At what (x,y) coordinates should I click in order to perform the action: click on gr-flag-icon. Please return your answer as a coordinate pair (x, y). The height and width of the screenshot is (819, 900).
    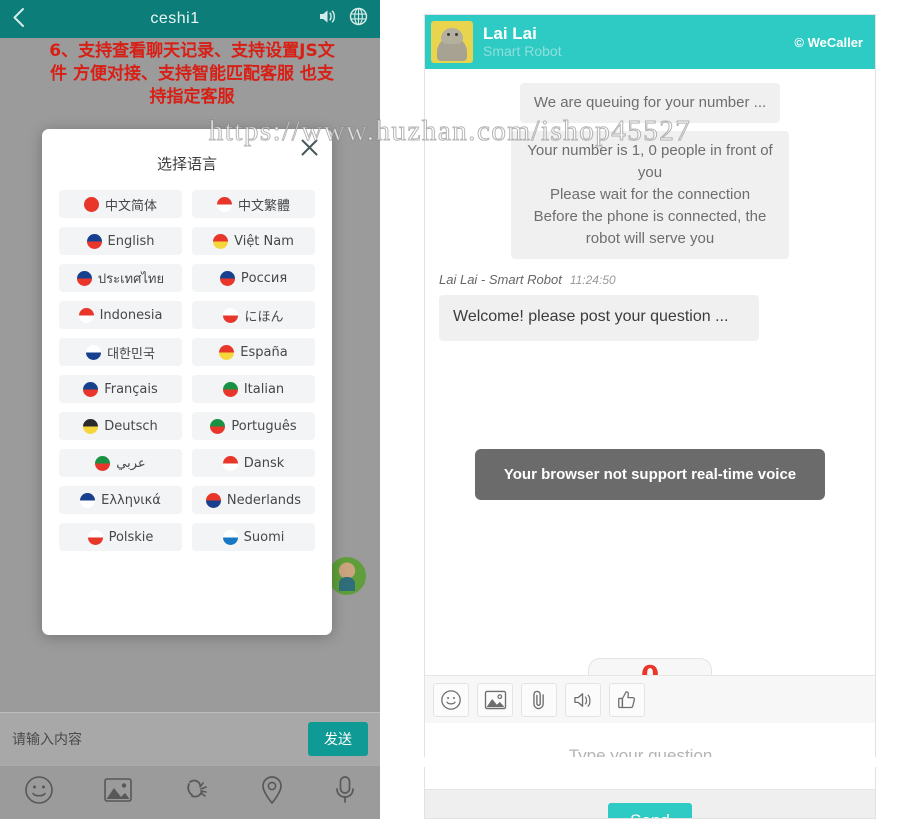
    Looking at the image, I should click on (88, 500).